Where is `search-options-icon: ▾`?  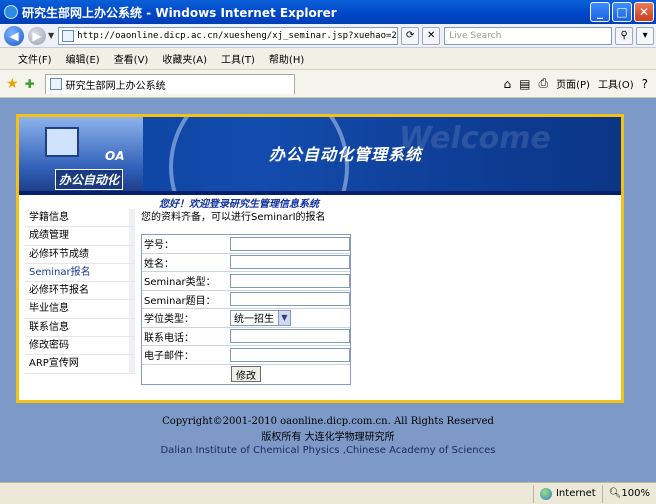
search-options-icon: ▾ is located at coordinates (645, 35).